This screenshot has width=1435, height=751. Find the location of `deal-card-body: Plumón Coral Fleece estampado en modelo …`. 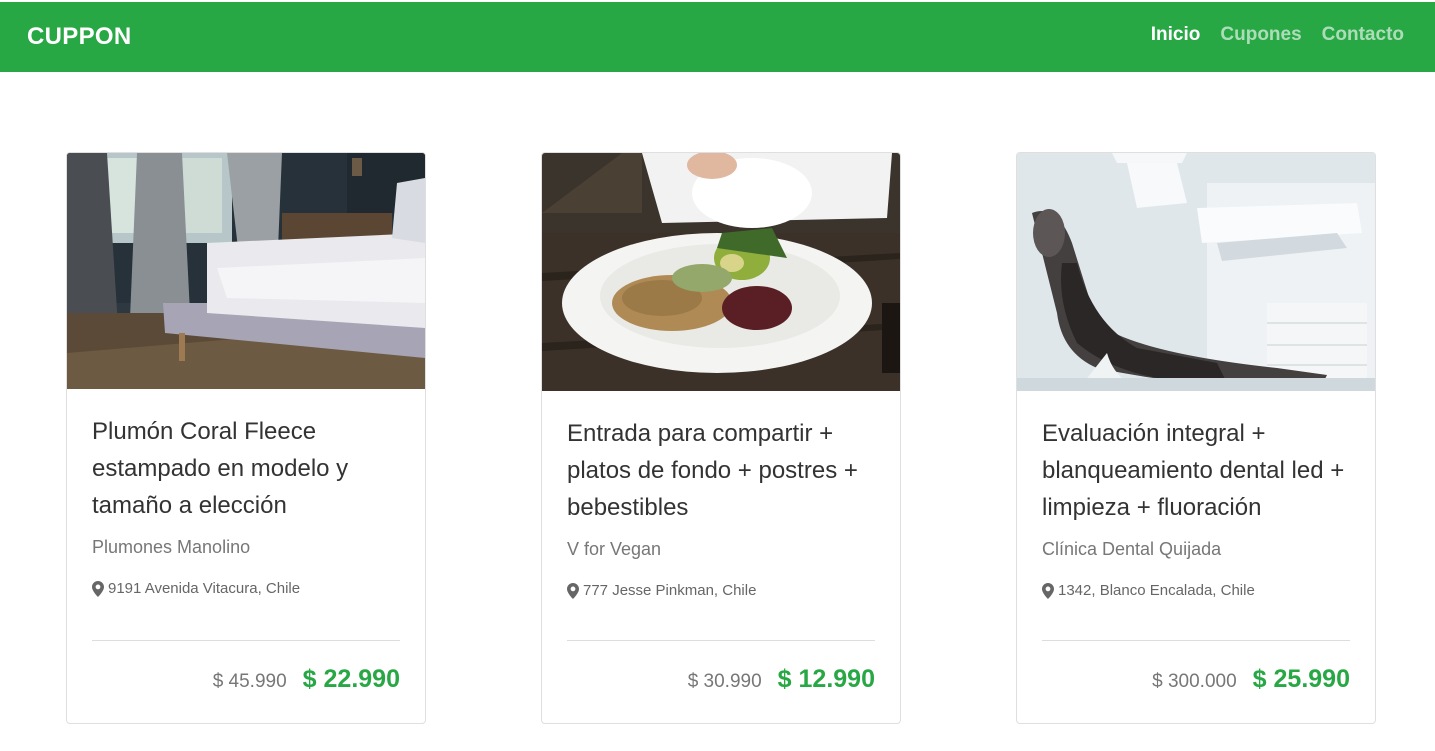

deal-card-body: Plumón Coral Fleece estampado en modelo … is located at coordinates (246, 505).